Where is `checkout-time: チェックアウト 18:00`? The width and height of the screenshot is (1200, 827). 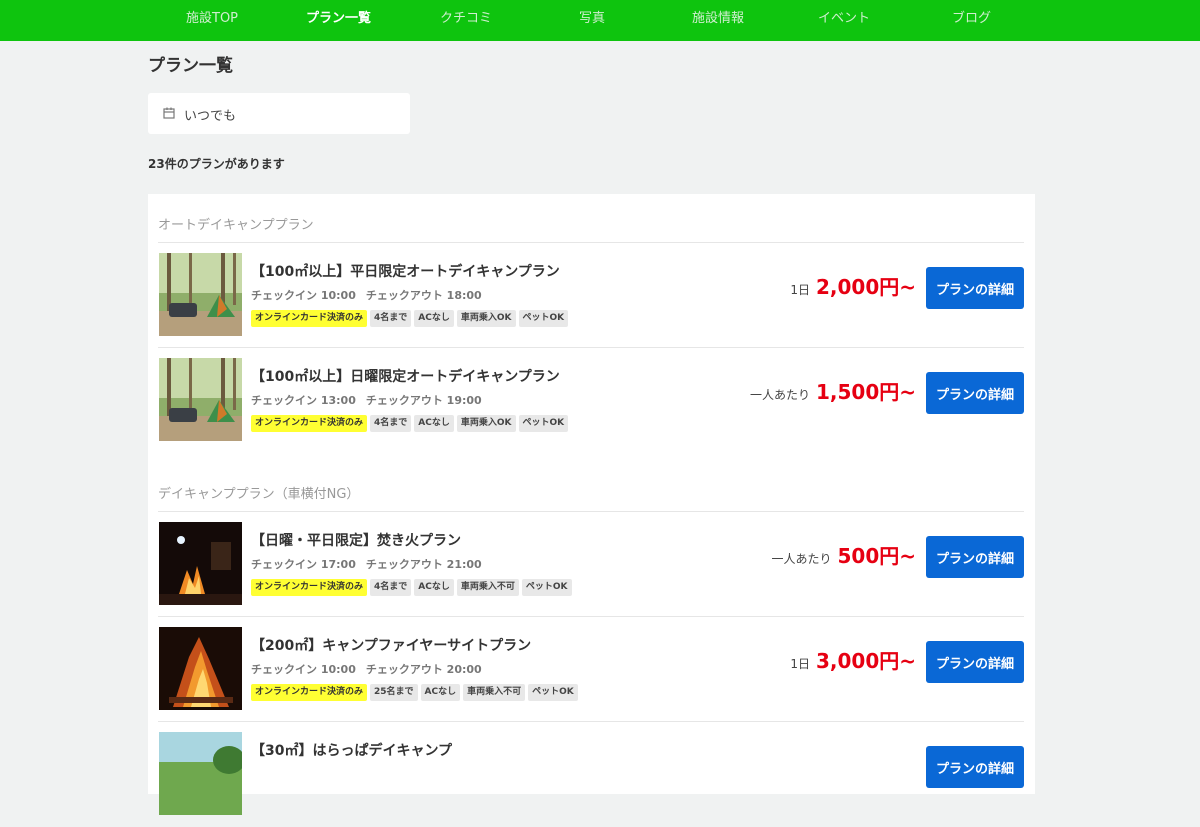
checkout-time: チェックアウト 18:00 is located at coordinates (423, 295).